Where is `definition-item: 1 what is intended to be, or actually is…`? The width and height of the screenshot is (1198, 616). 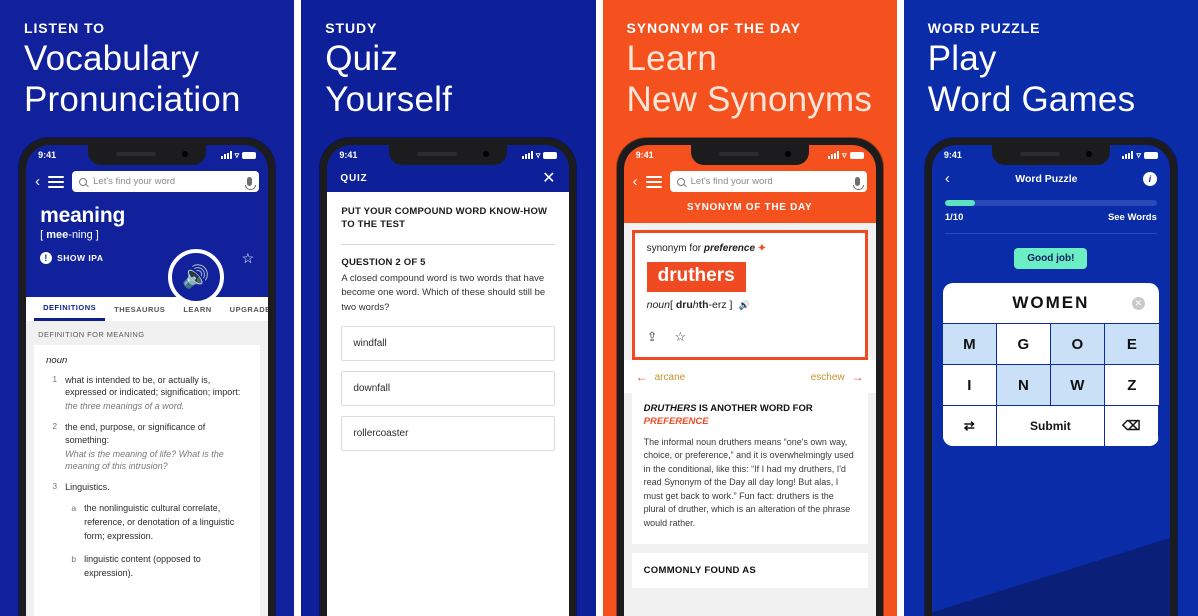
definition-item: 1 what is intended to be, or actually is… is located at coordinates (147, 393).